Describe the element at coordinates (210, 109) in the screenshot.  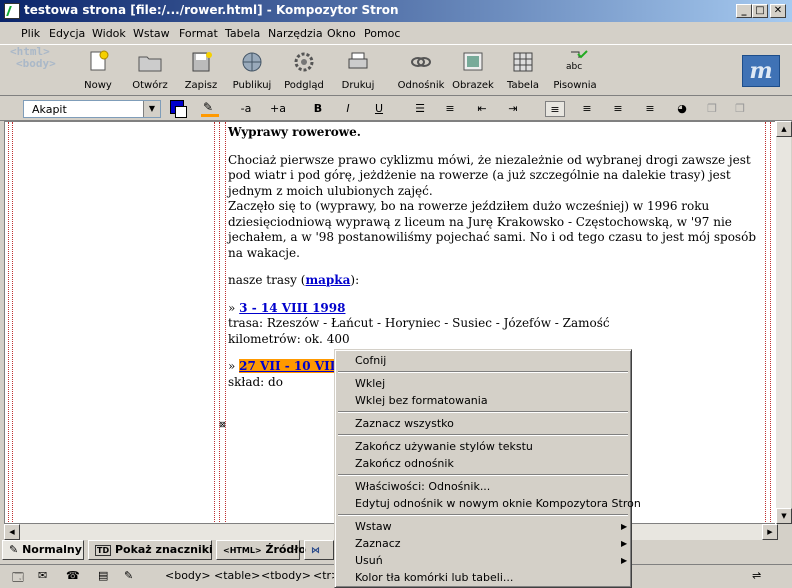
I see `highlight-color-button: ✎` at that location.